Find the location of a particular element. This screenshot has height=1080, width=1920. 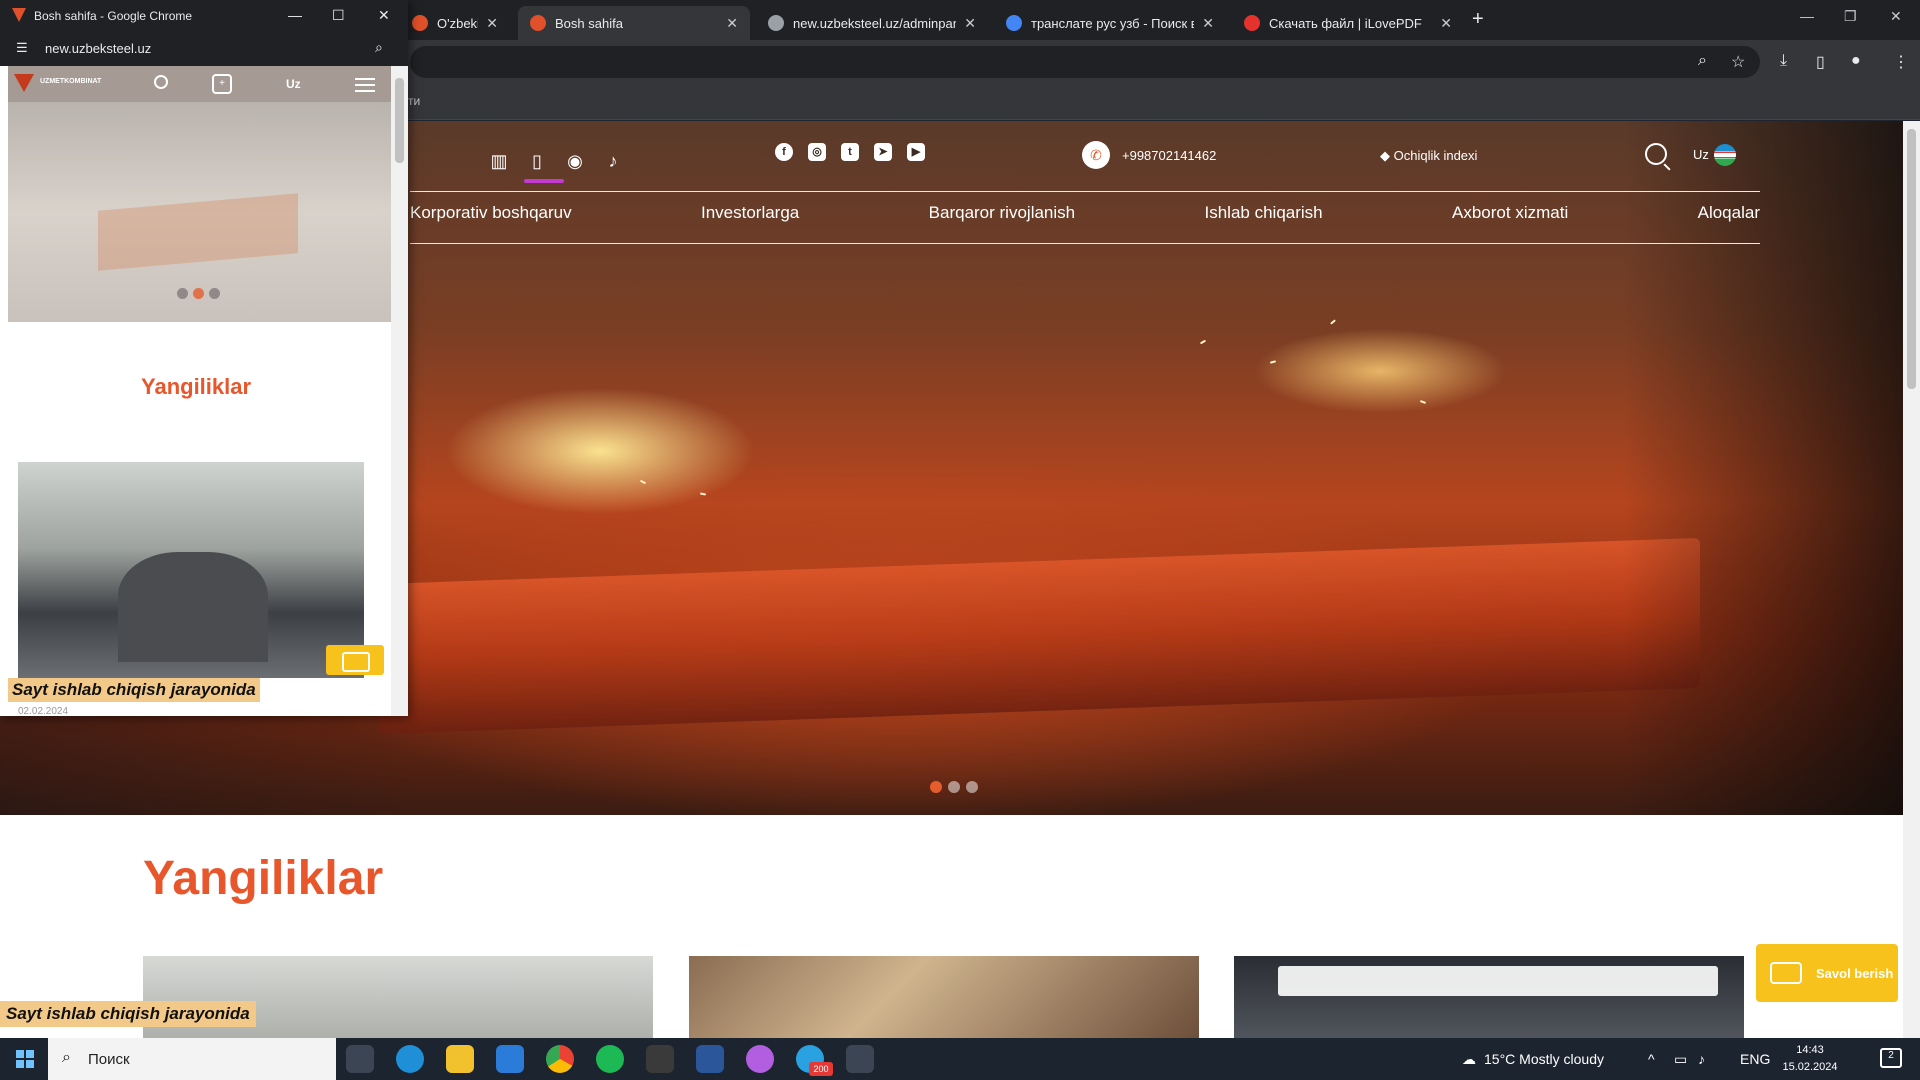

weather-cloud-icon: ☁ is located at coordinates (1469, 1059).